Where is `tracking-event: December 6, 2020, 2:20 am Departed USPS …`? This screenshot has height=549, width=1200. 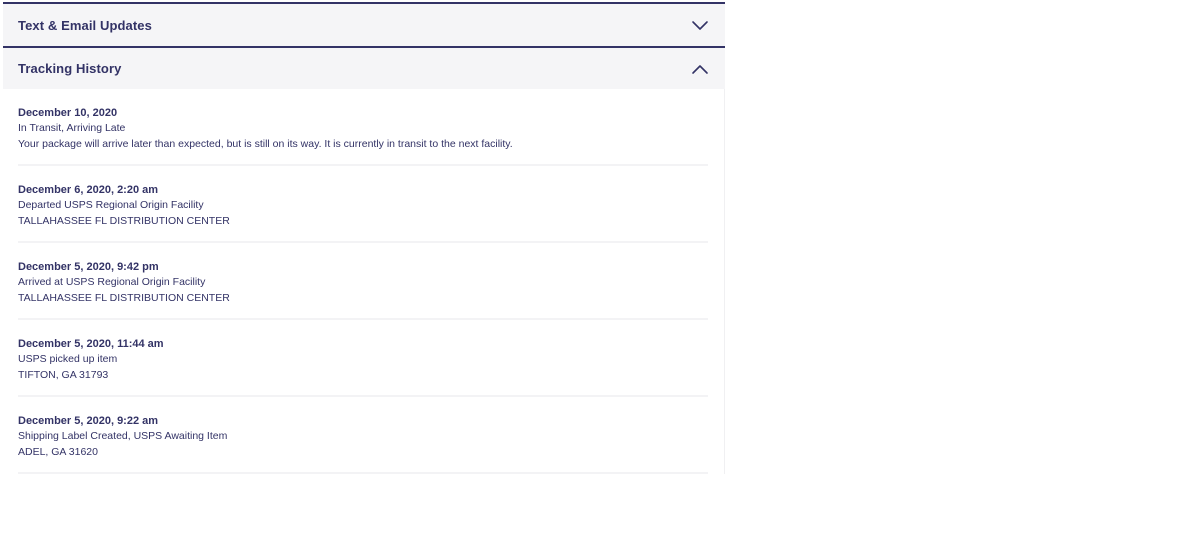 tracking-event: December 6, 2020, 2:20 am Departed USPS … is located at coordinates (363, 204).